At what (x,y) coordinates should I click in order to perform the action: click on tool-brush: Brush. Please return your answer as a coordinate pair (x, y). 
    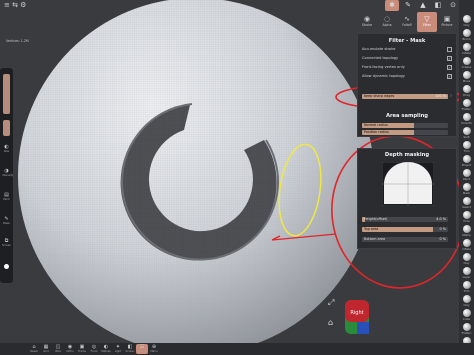
    Looking at the image, I should click on (466, 35).